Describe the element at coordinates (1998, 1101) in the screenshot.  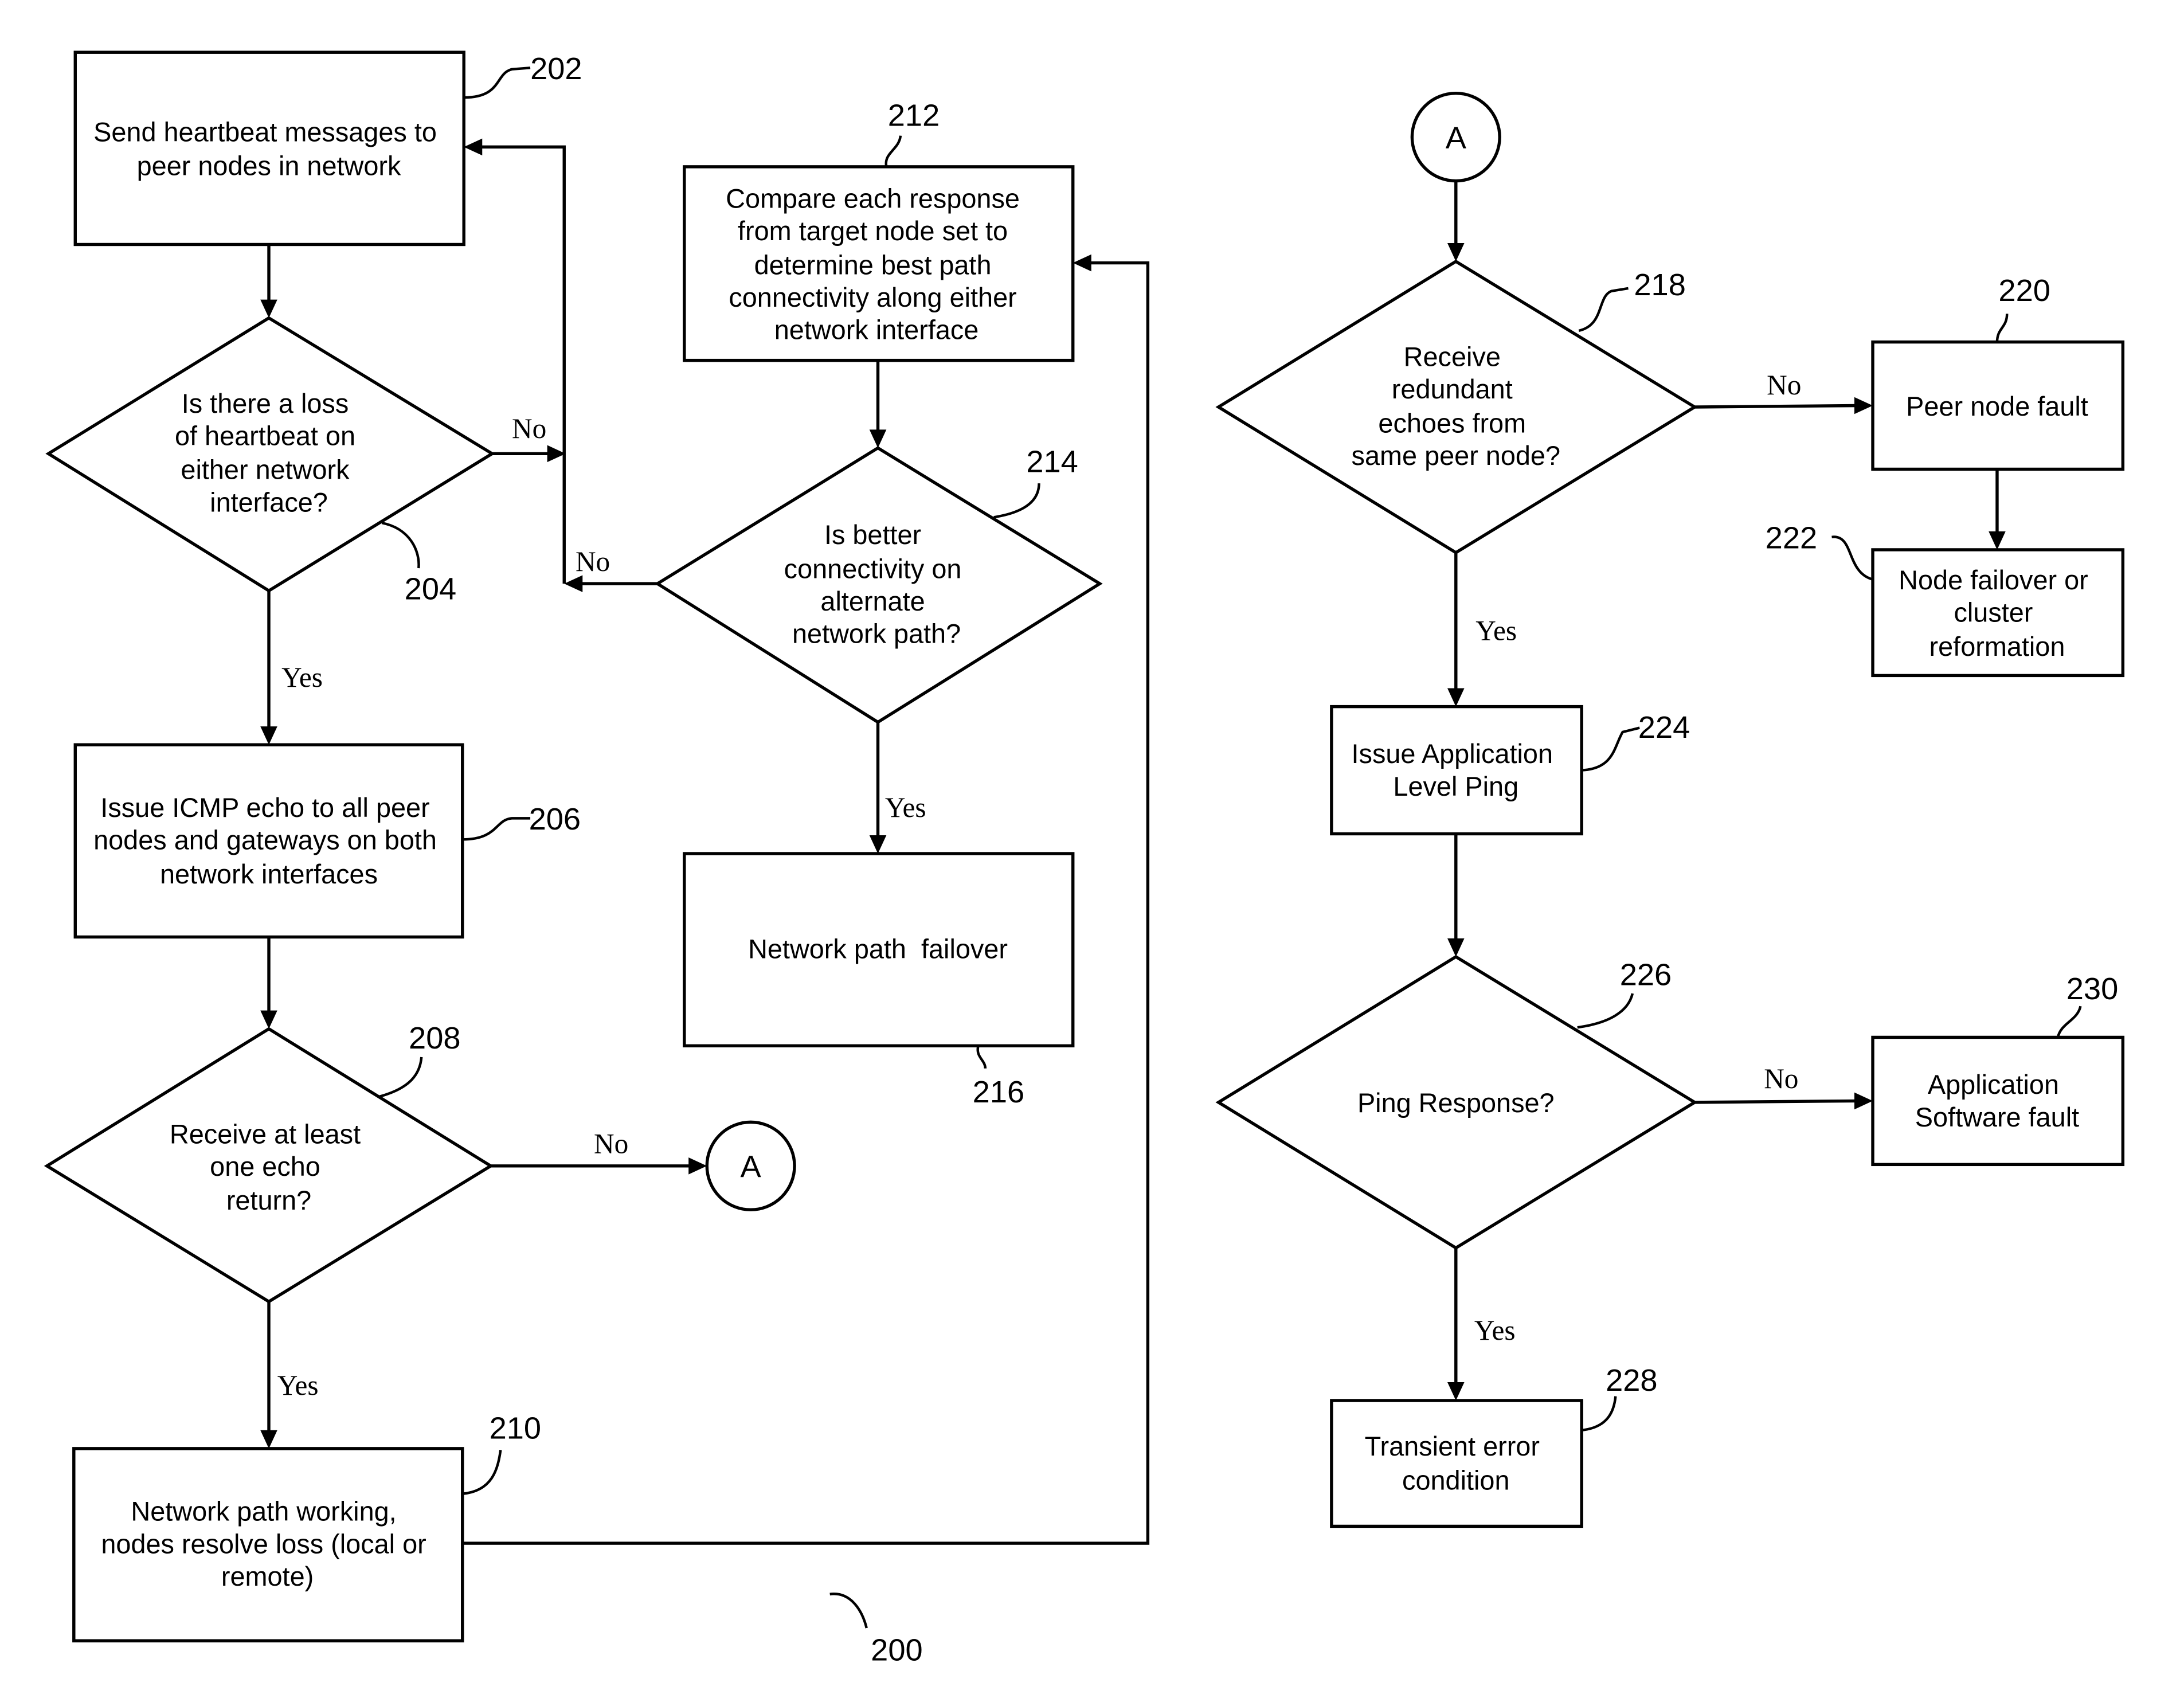
I see `node-230-application-software-fault: Application Software fault` at that location.